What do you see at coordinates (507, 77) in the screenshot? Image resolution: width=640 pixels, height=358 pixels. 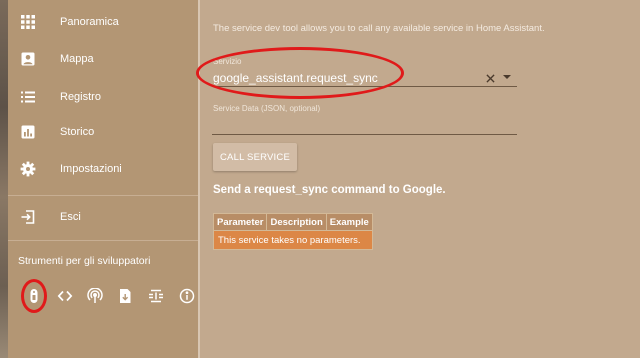 I see `chevron-down-icon` at bounding box center [507, 77].